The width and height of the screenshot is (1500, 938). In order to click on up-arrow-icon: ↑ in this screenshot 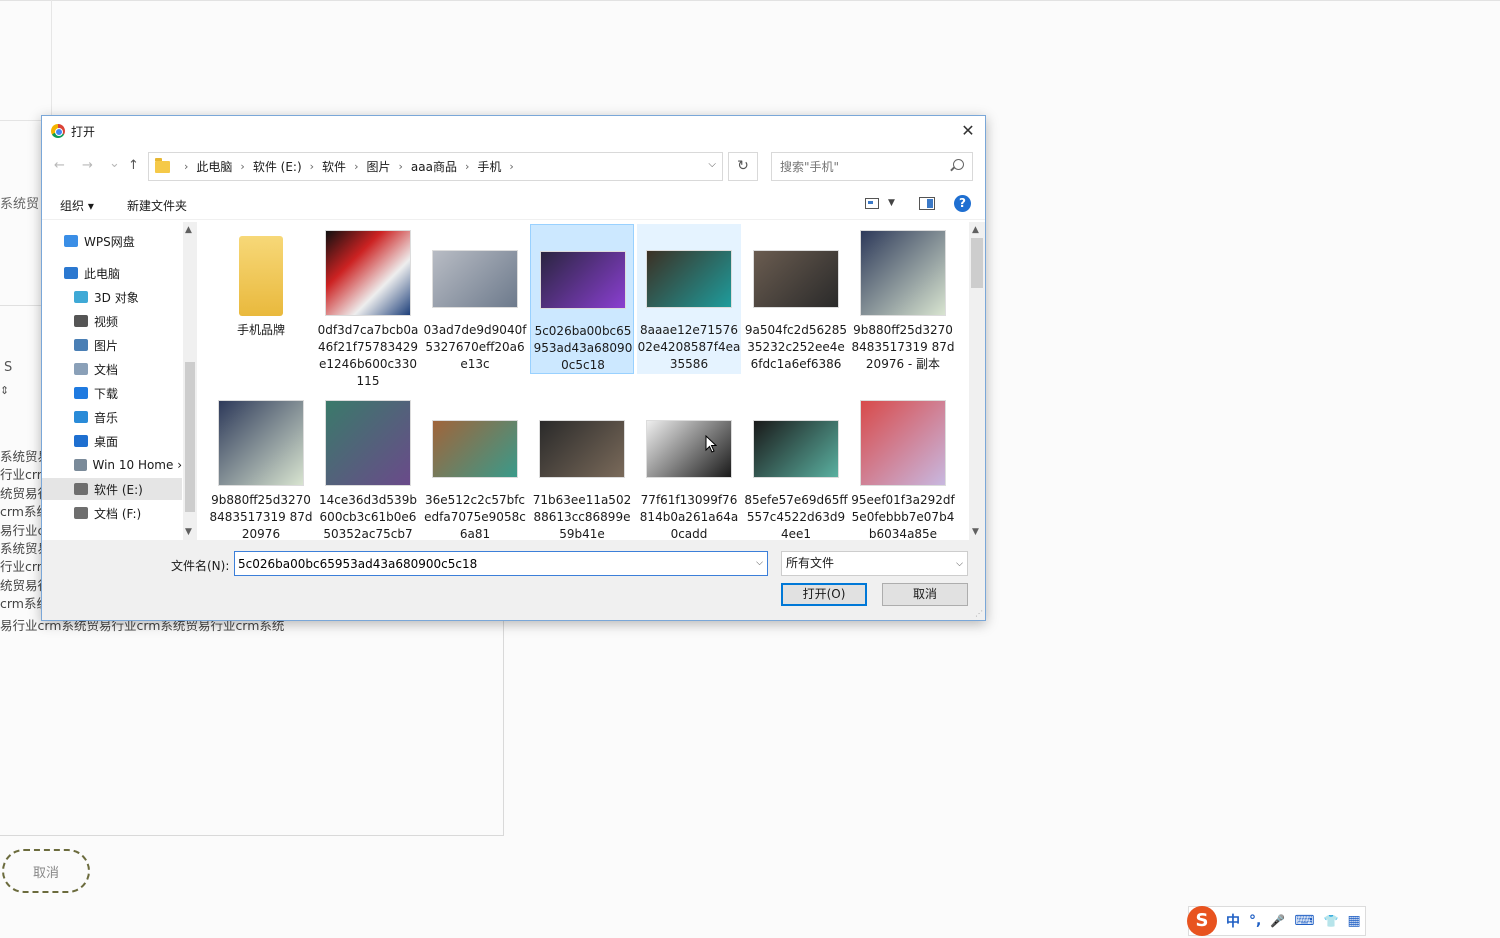, I will do `click(133, 165)`.